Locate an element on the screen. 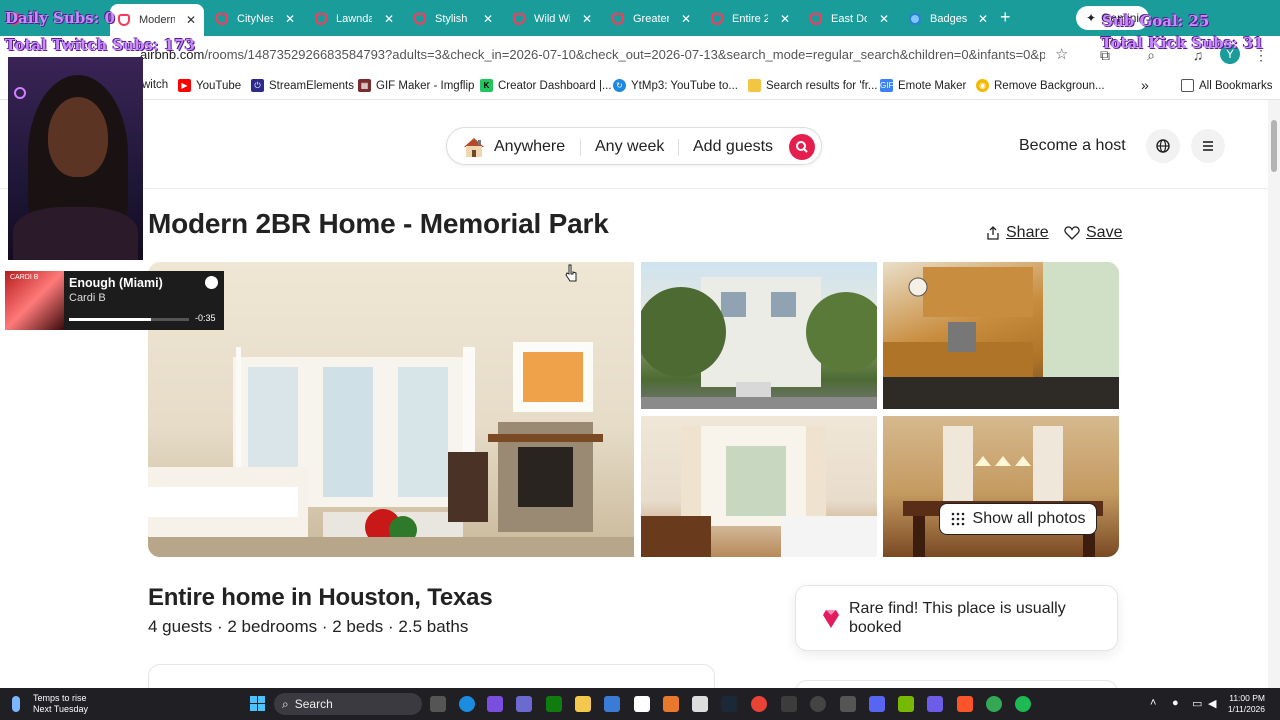 This screenshot has width=1280, height=720. song-time-remaining: -0:35 is located at coordinates (205, 318).